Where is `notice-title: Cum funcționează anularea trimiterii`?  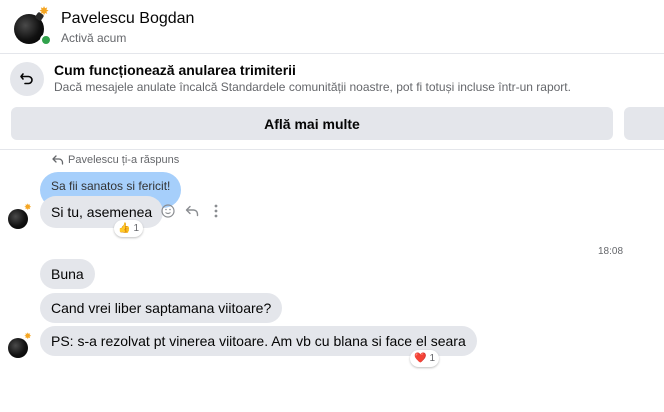
notice-title: Cum funcționează anularea trimiterii is located at coordinates (175, 70).